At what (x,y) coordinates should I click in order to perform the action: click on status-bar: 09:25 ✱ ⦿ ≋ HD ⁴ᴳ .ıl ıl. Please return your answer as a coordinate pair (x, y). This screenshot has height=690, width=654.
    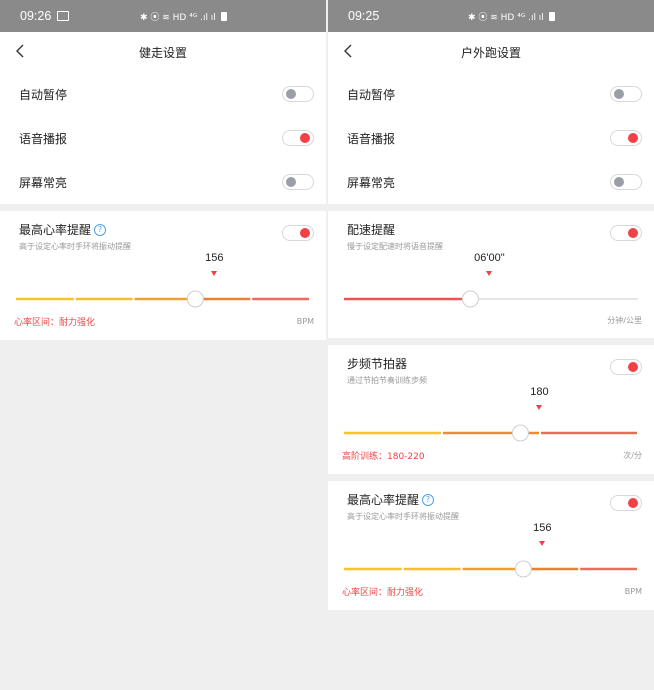
    Looking at the image, I should click on (491, 16).